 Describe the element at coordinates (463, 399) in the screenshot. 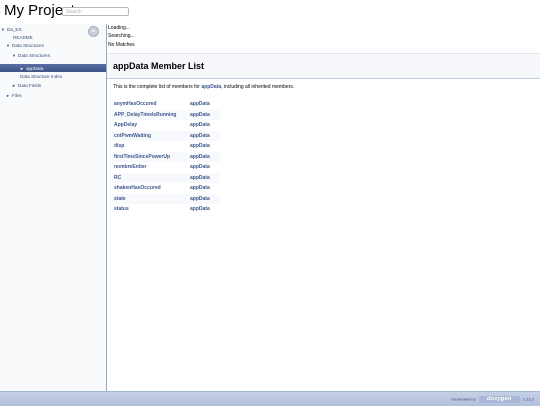

I see `generated-by-label: Generated by` at that location.